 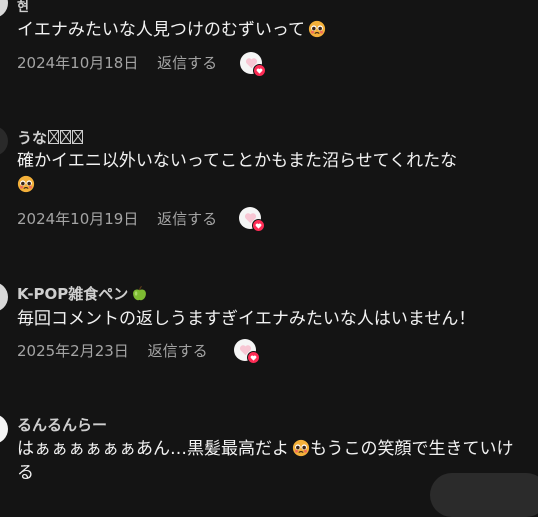 I want to click on comment-text: 確かイエニ以外いないってことかもまた沼らせてくれたな, so click(x=272, y=173).